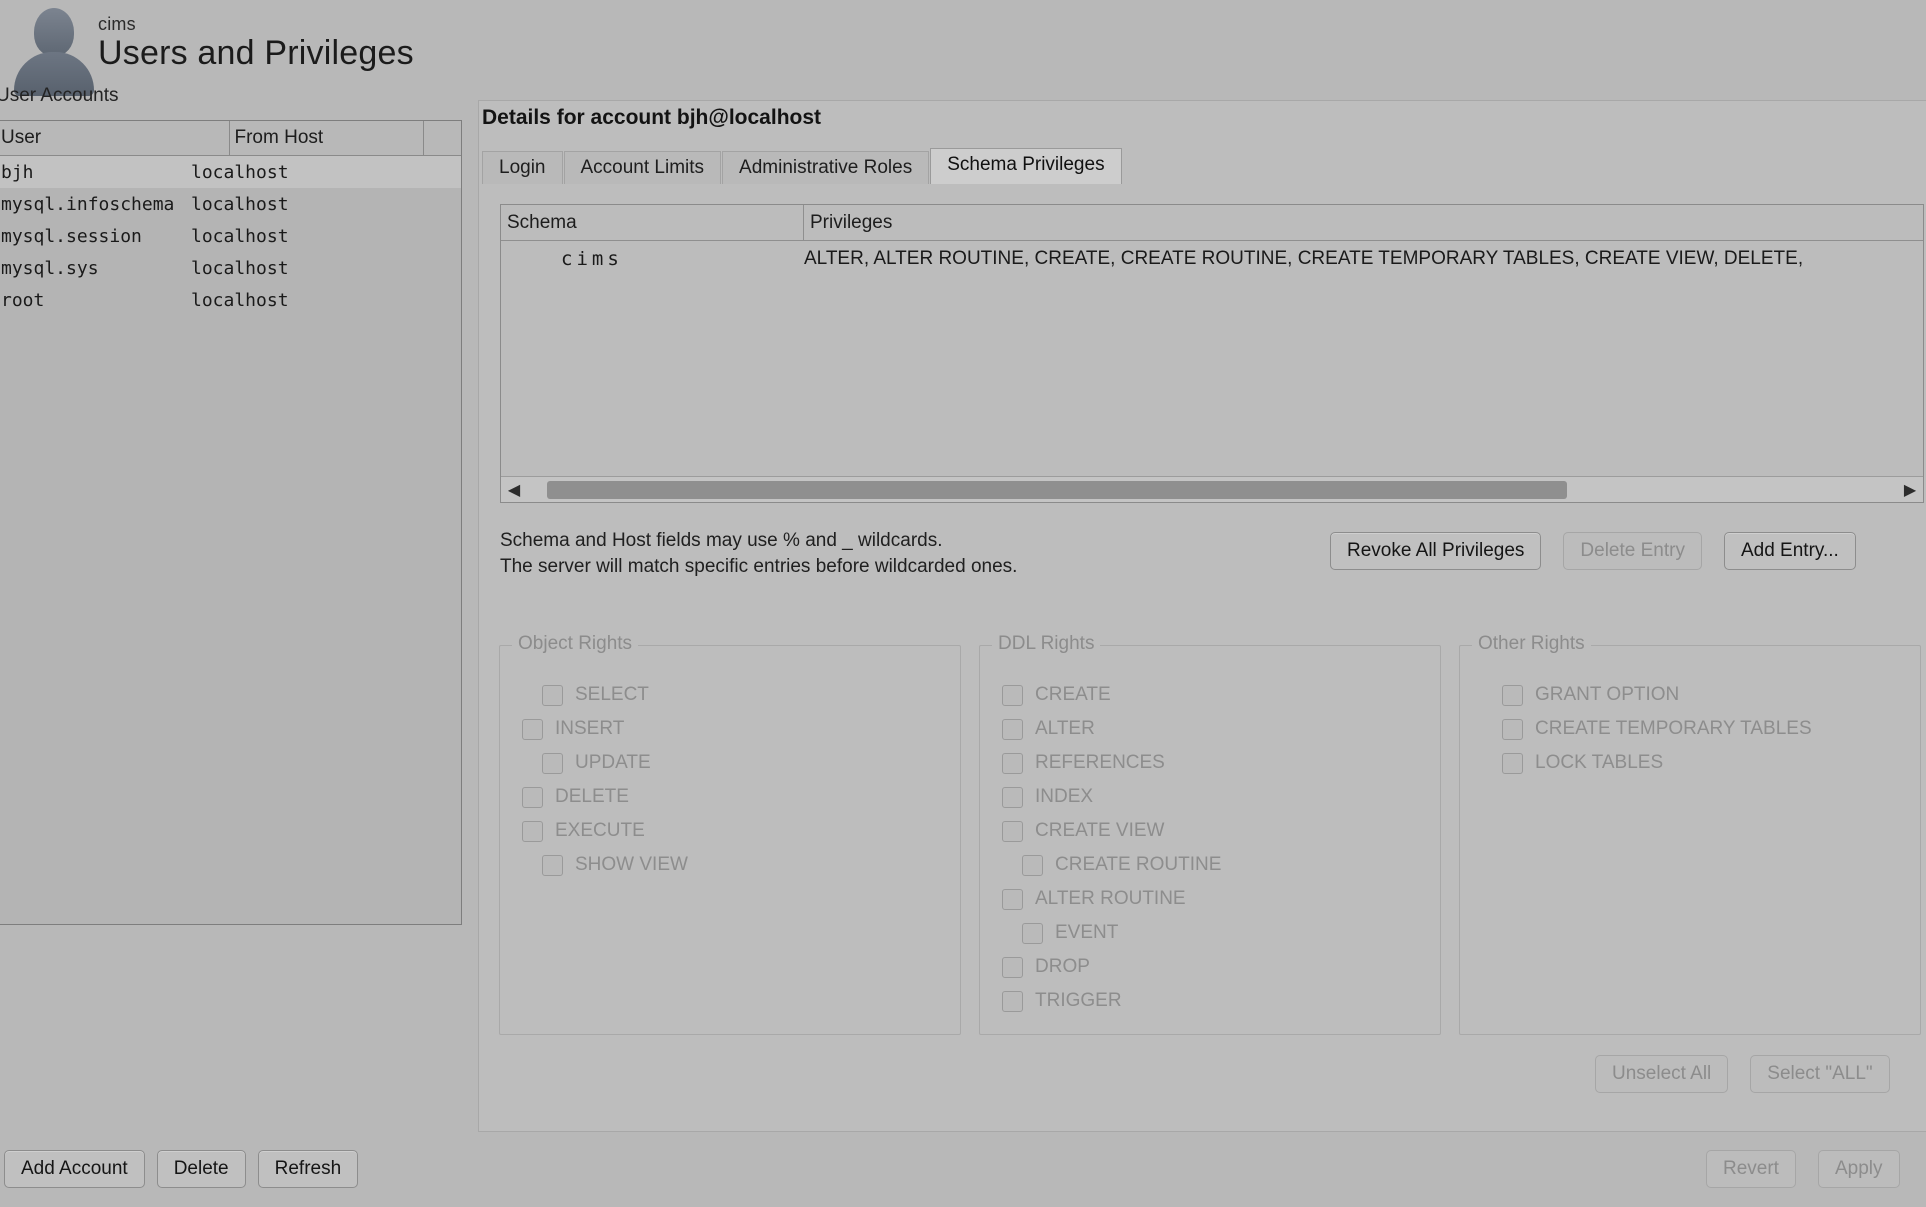  Describe the element at coordinates (1858, 1169) in the screenshot. I see `apply-button: Apply` at that location.